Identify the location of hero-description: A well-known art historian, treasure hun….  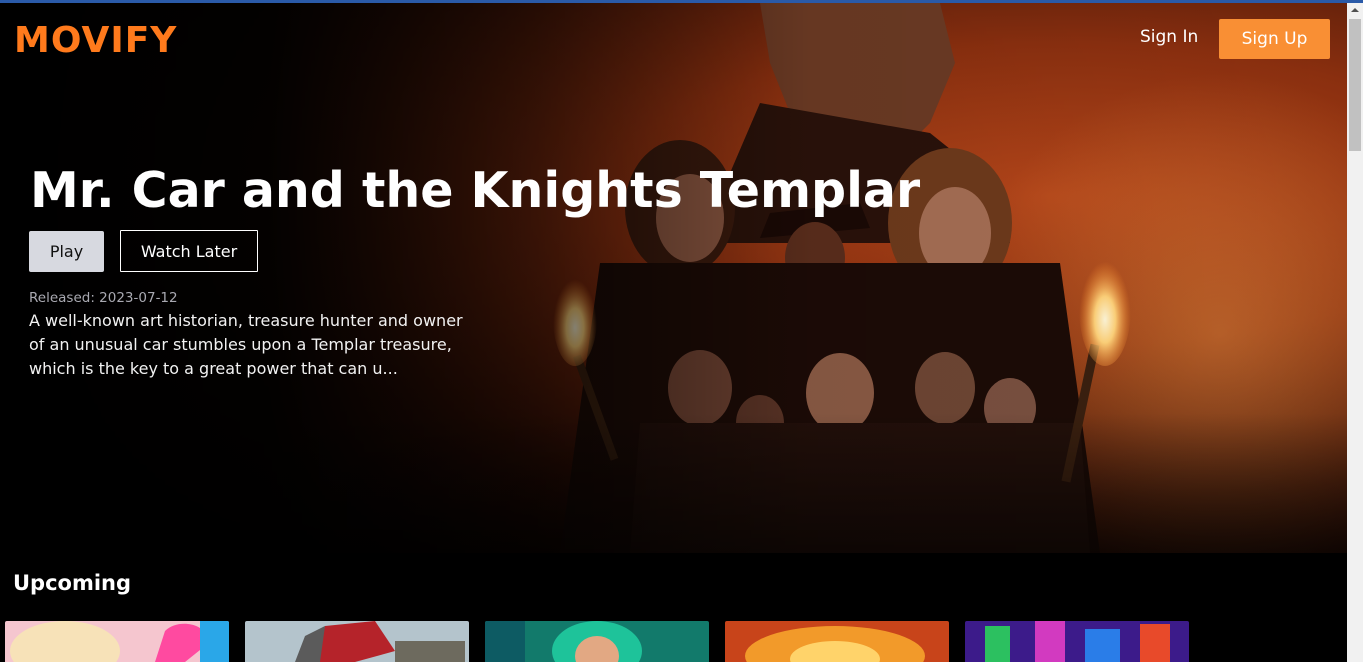
(246, 344).